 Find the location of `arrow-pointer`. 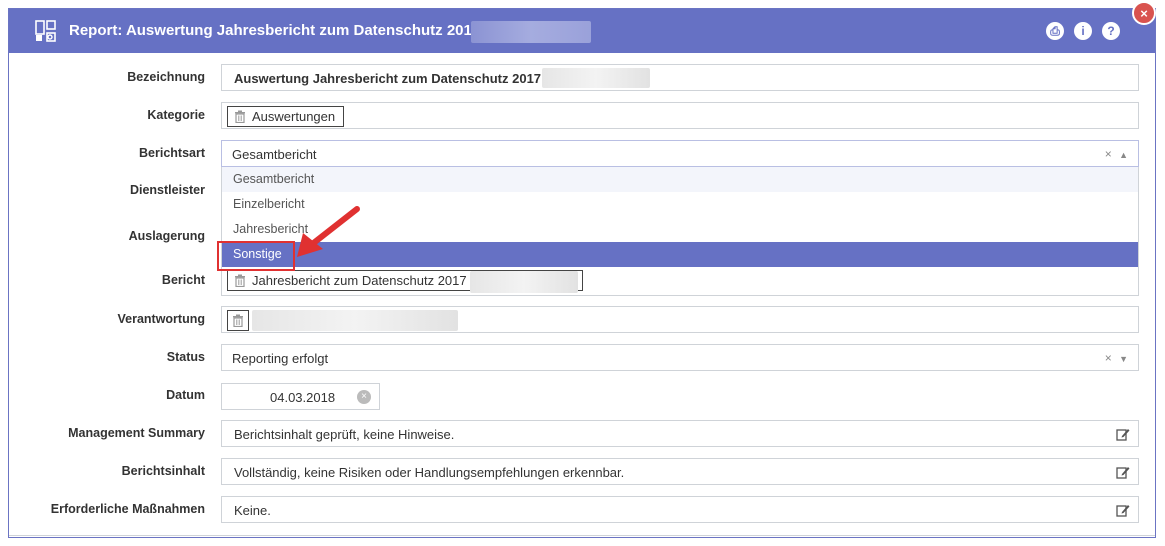

arrow-pointer is located at coordinates (328, 231).